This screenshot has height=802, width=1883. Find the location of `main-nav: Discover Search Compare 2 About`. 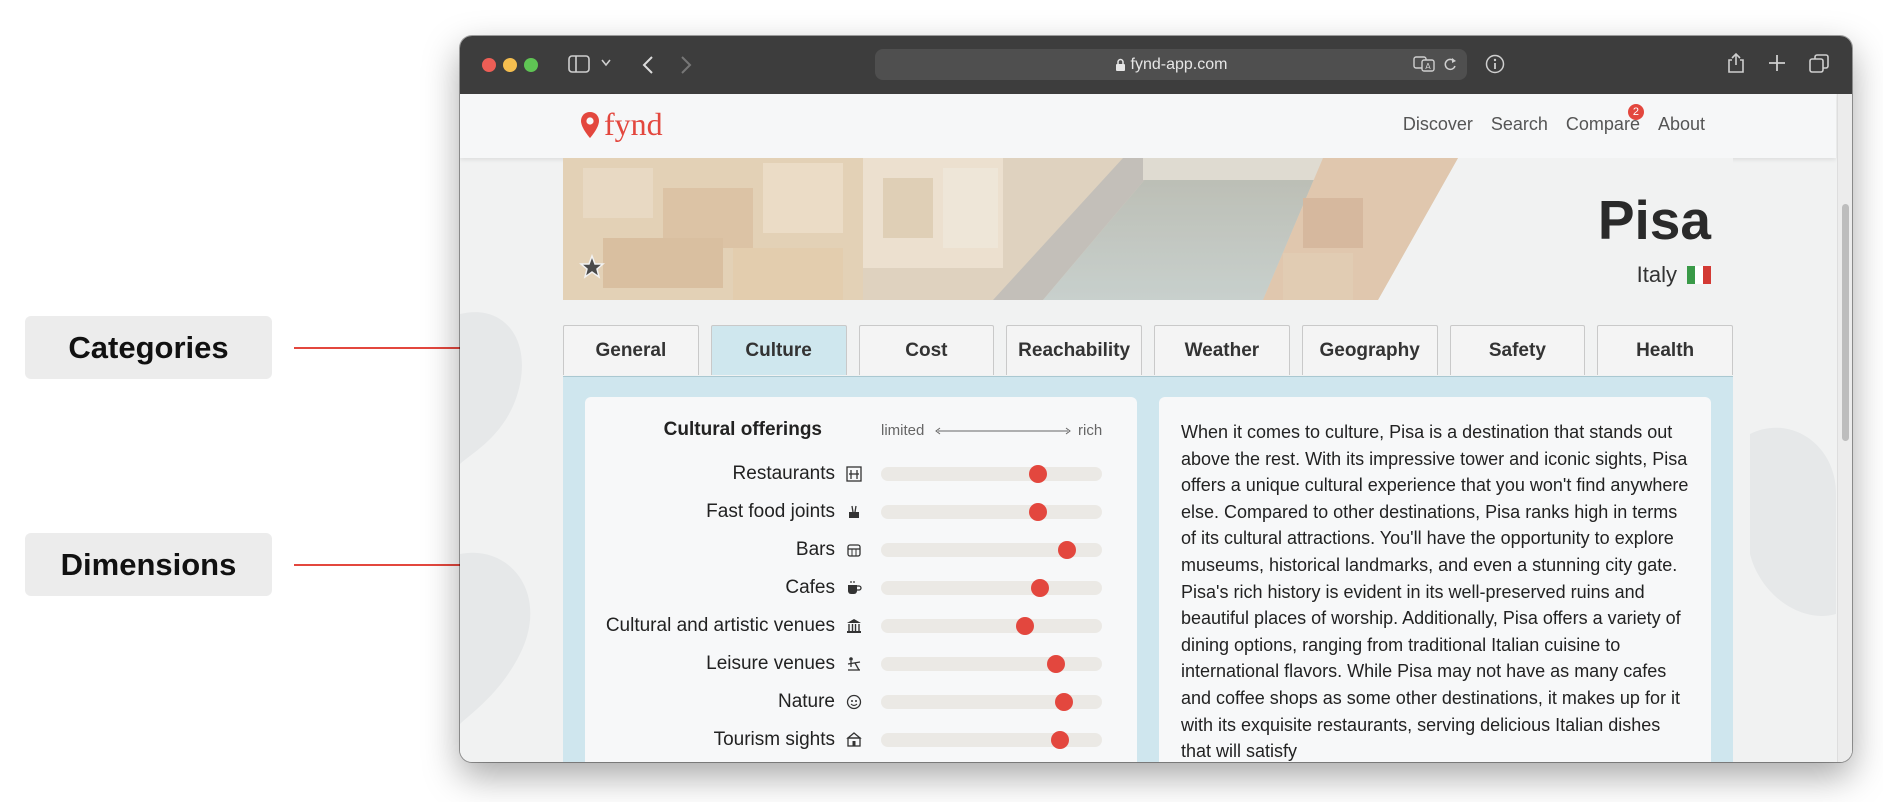

main-nav: Discover Search Compare 2 About is located at coordinates (1554, 119).